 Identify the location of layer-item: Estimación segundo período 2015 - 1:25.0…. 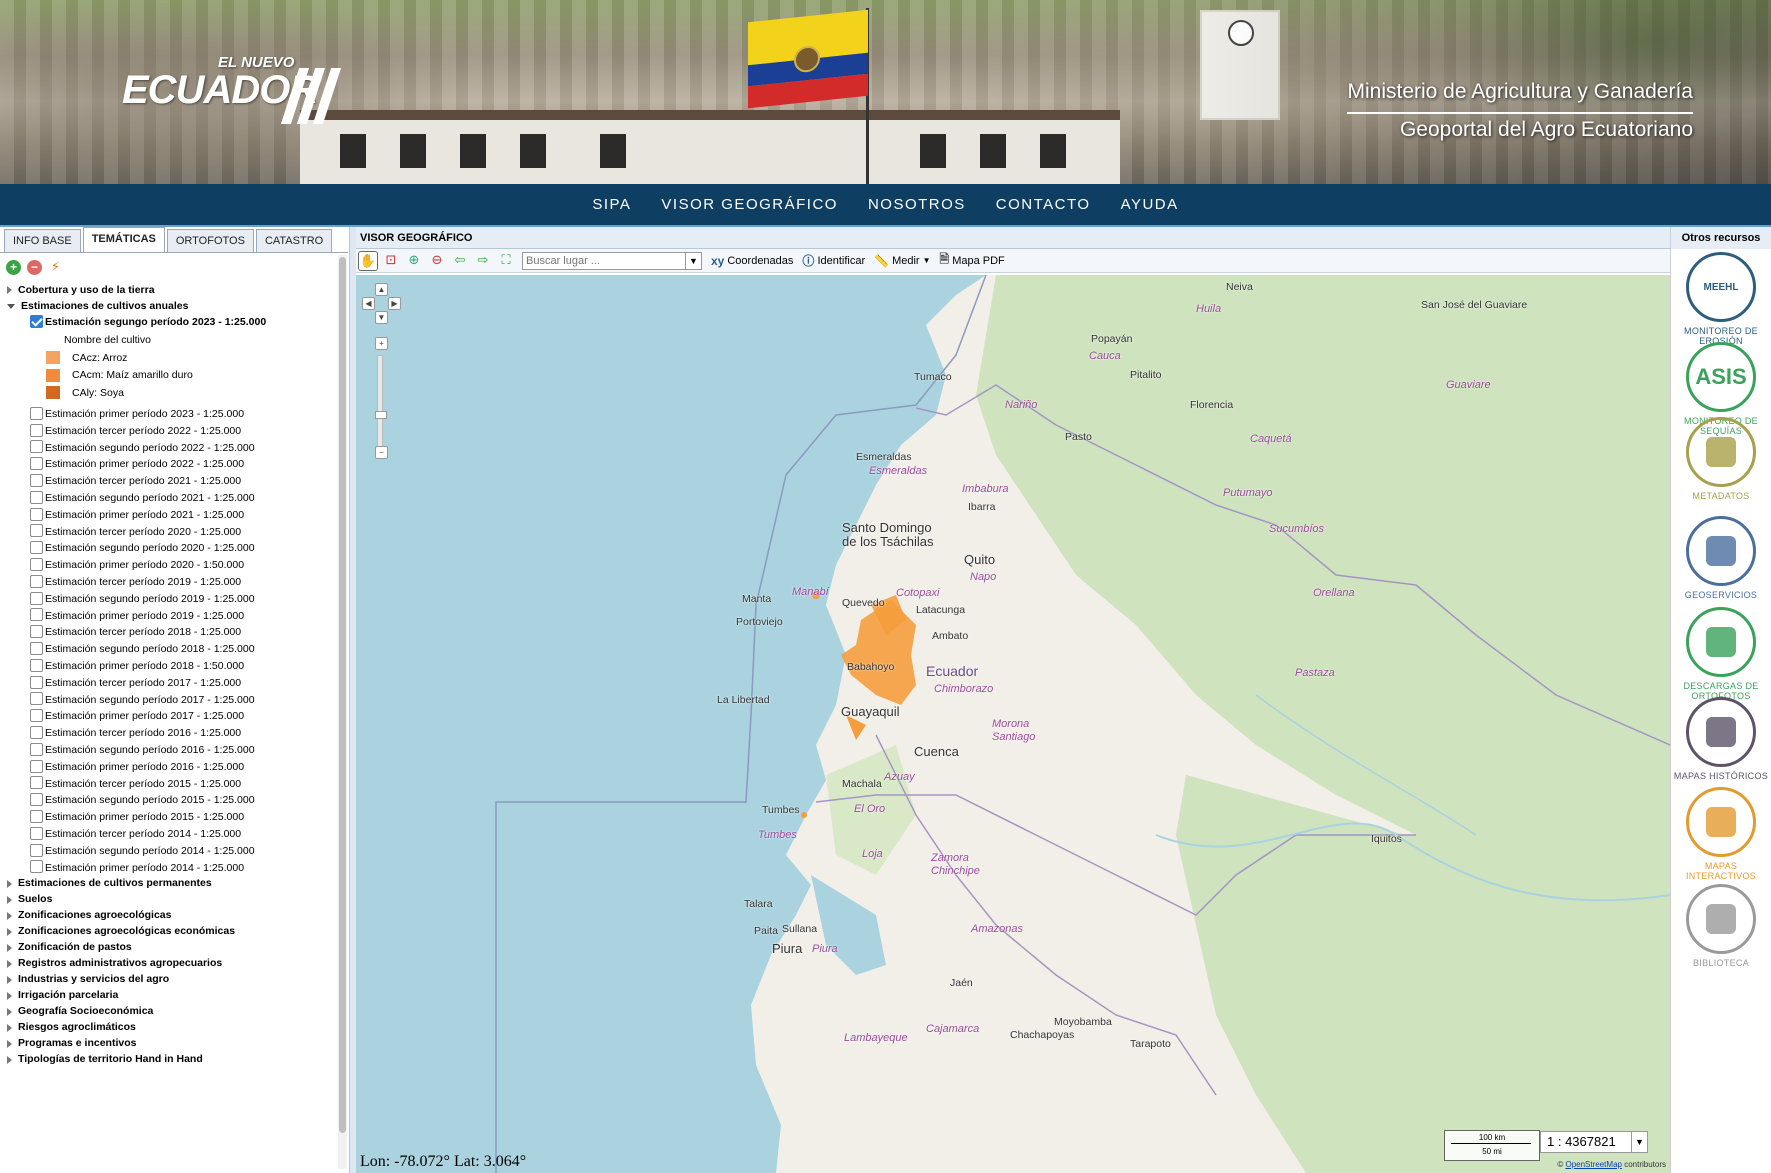
(142, 800).